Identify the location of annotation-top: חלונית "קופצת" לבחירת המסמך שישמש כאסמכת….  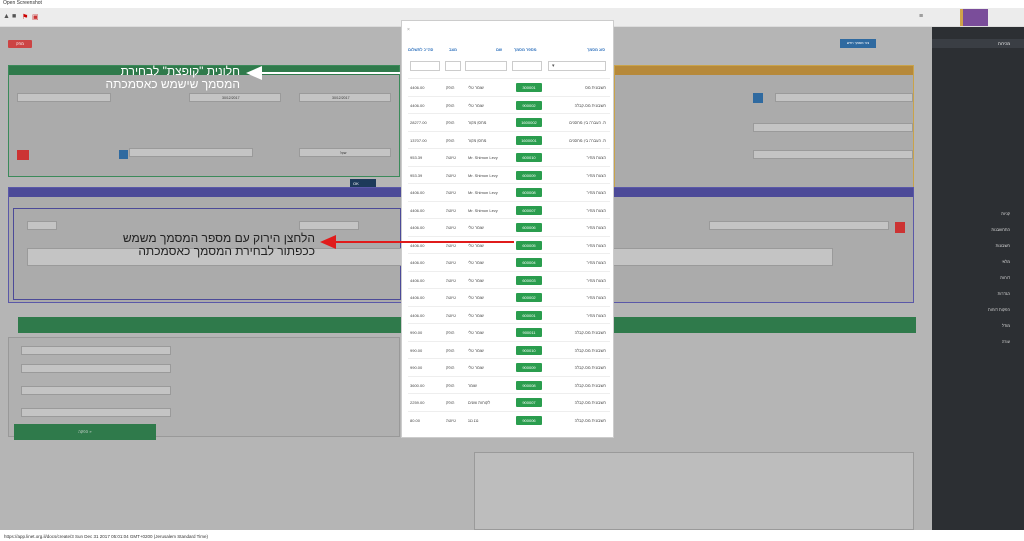
(172, 77).